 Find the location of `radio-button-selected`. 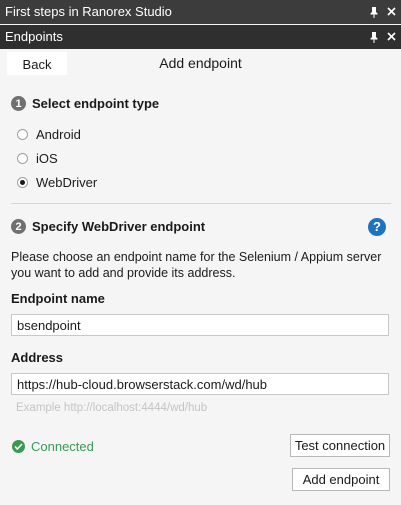

radio-button-selected is located at coordinates (22, 182).